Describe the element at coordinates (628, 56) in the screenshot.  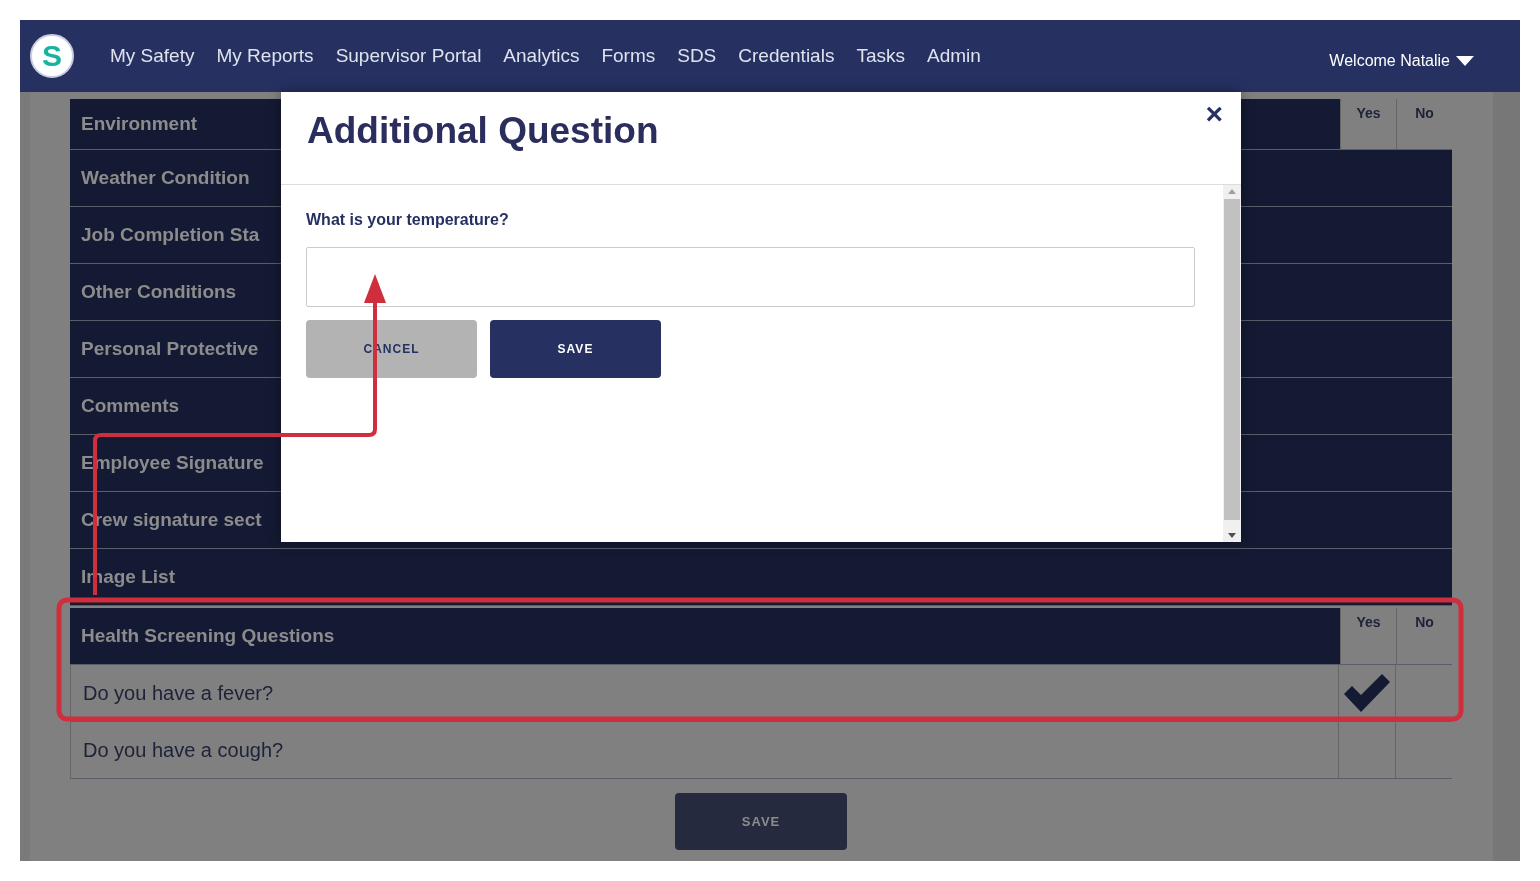
I see `nav-link: Forms` at that location.